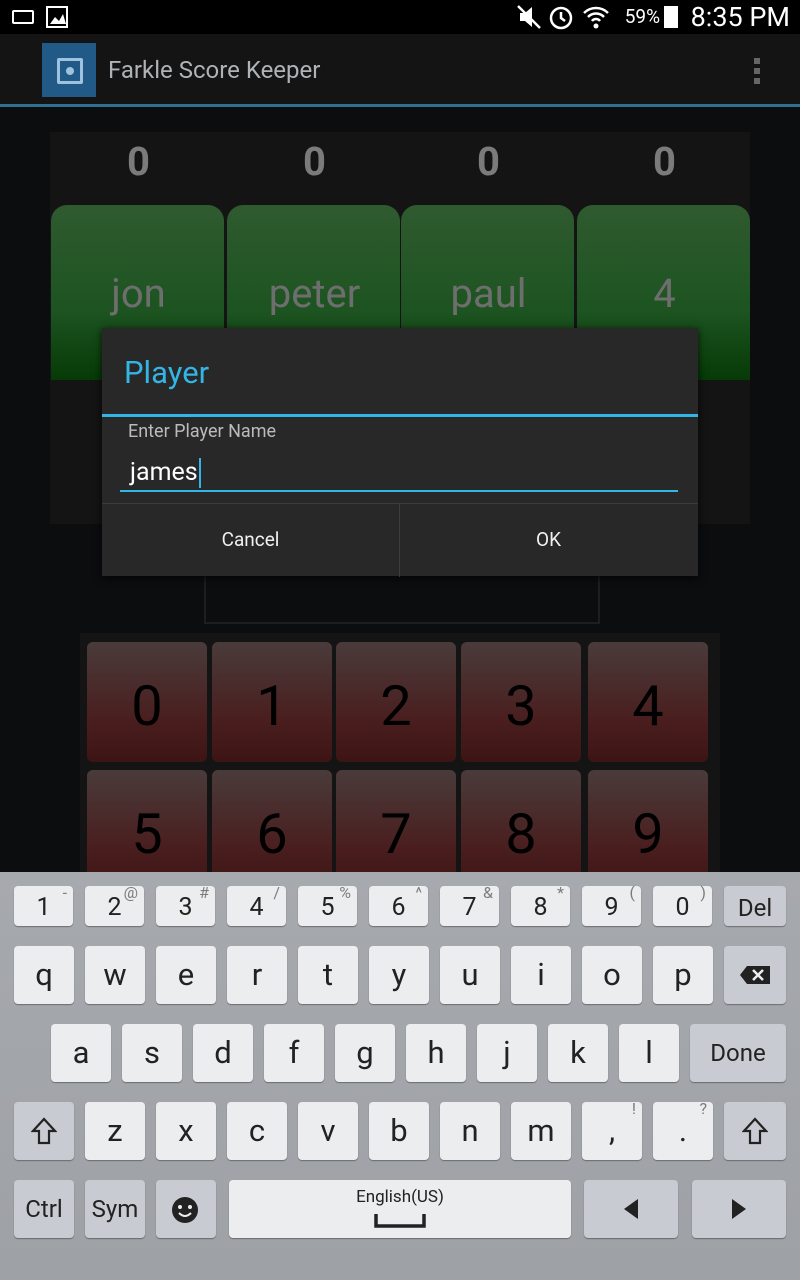 This screenshot has height=1280, width=800. Describe the element at coordinates (757, 71) in the screenshot. I see `overflow-menu-icon` at that location.